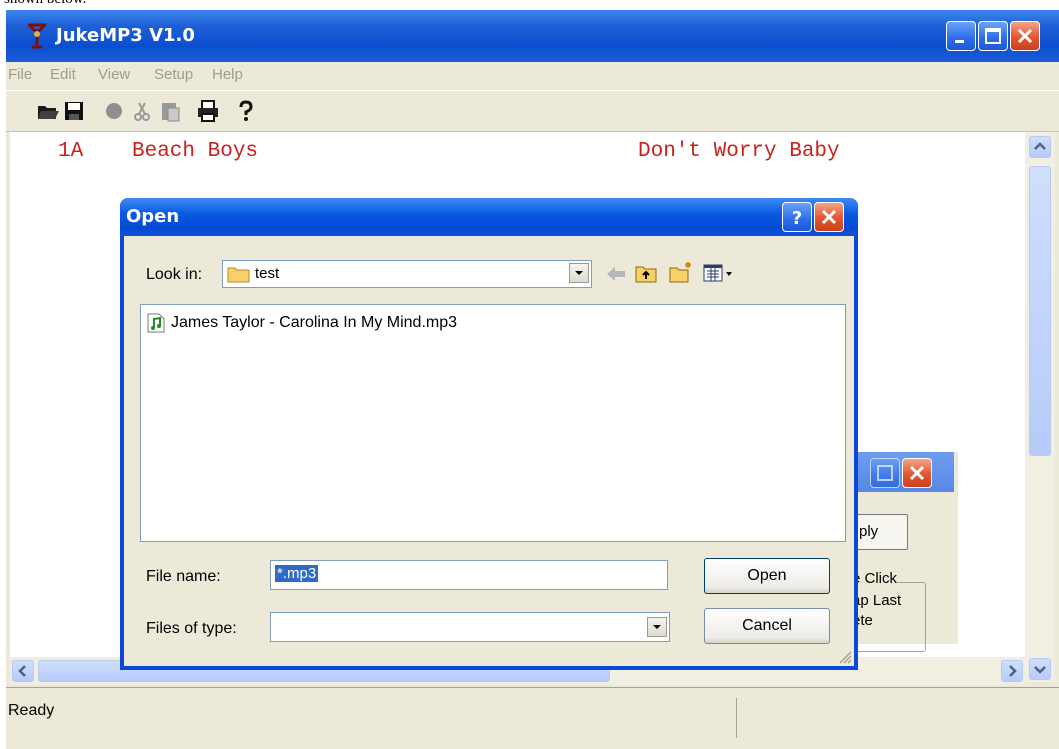 This screenshot has height=749, width=1059. I want to click on minimize-button, so click(961, 36).